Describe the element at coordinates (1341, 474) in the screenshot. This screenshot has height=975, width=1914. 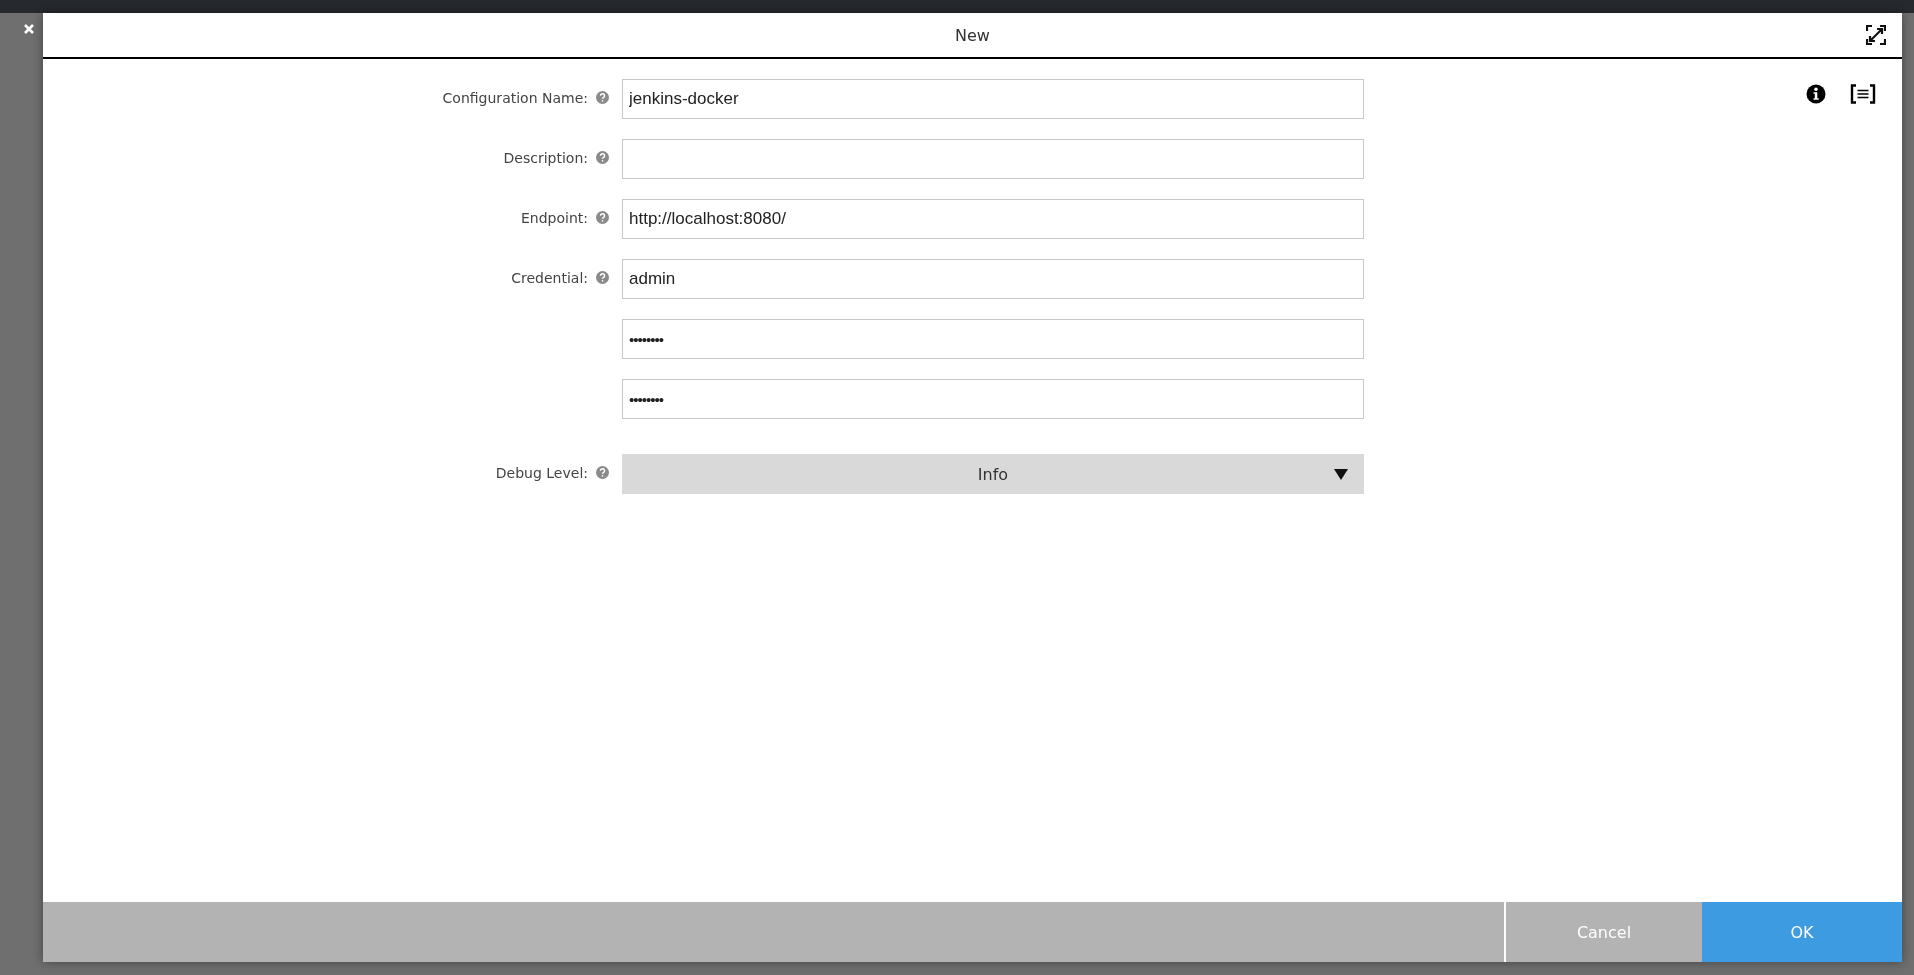
I see `caret-icon` at that location.